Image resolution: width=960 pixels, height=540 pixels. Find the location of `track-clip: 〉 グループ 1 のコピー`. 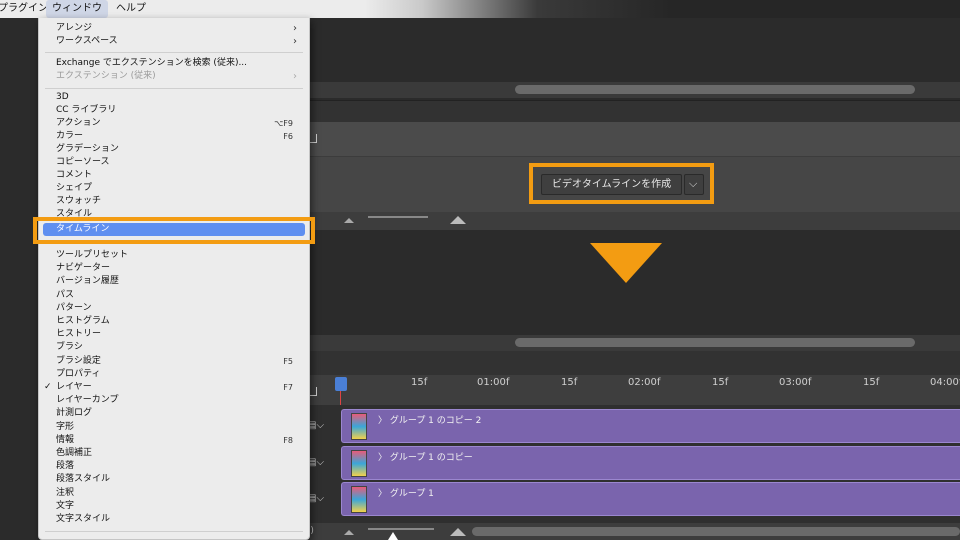

track-clip: 〉 グループ 1 のコピー is located at coordinates (650, 463).